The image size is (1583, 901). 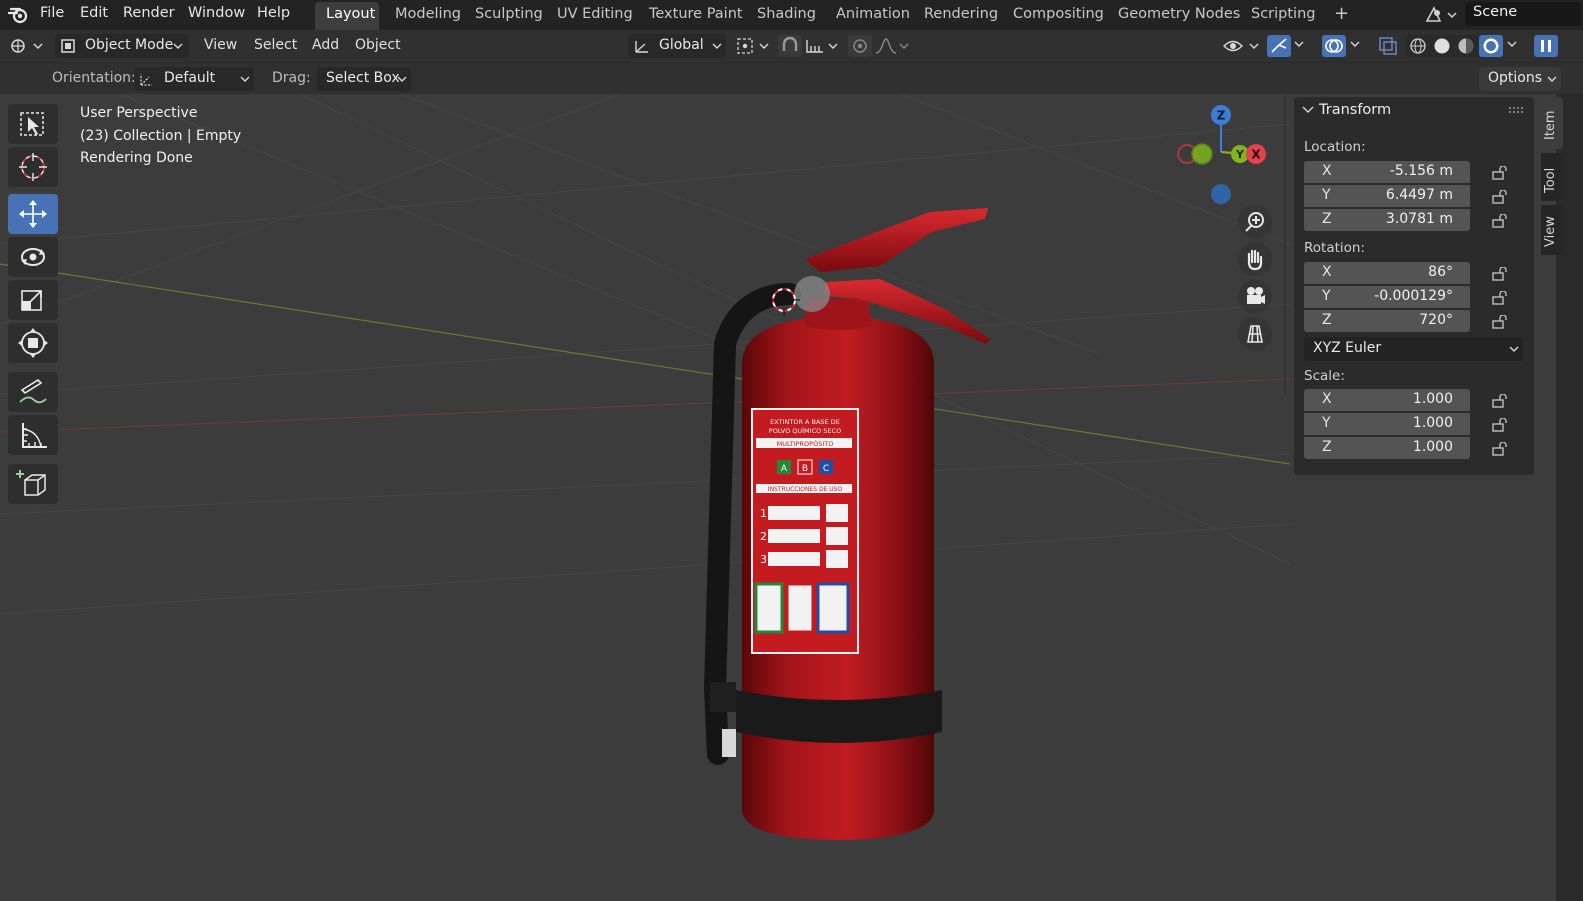 I want to click on tab-uv-editing: UV Editing, so click(x=595, y=14).